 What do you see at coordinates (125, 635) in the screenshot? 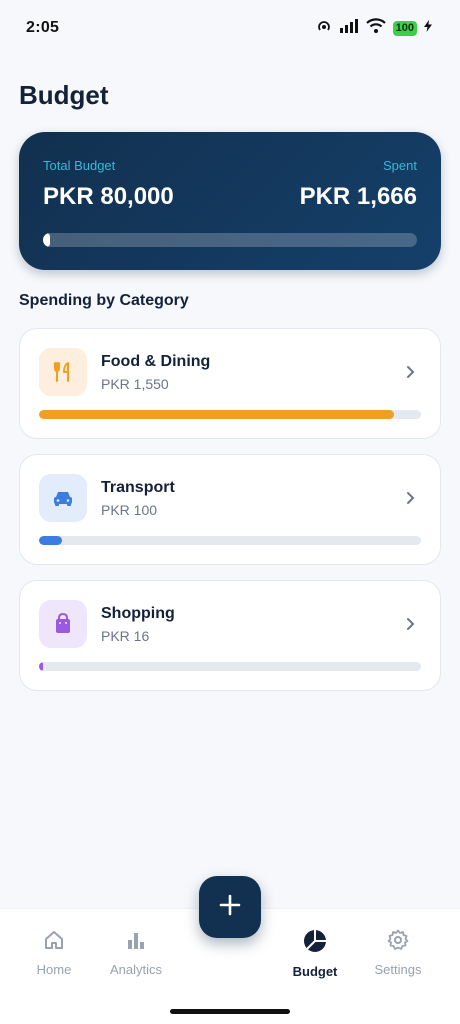
I see `category-amount: PKR 16` at bounding box center [125, 635].